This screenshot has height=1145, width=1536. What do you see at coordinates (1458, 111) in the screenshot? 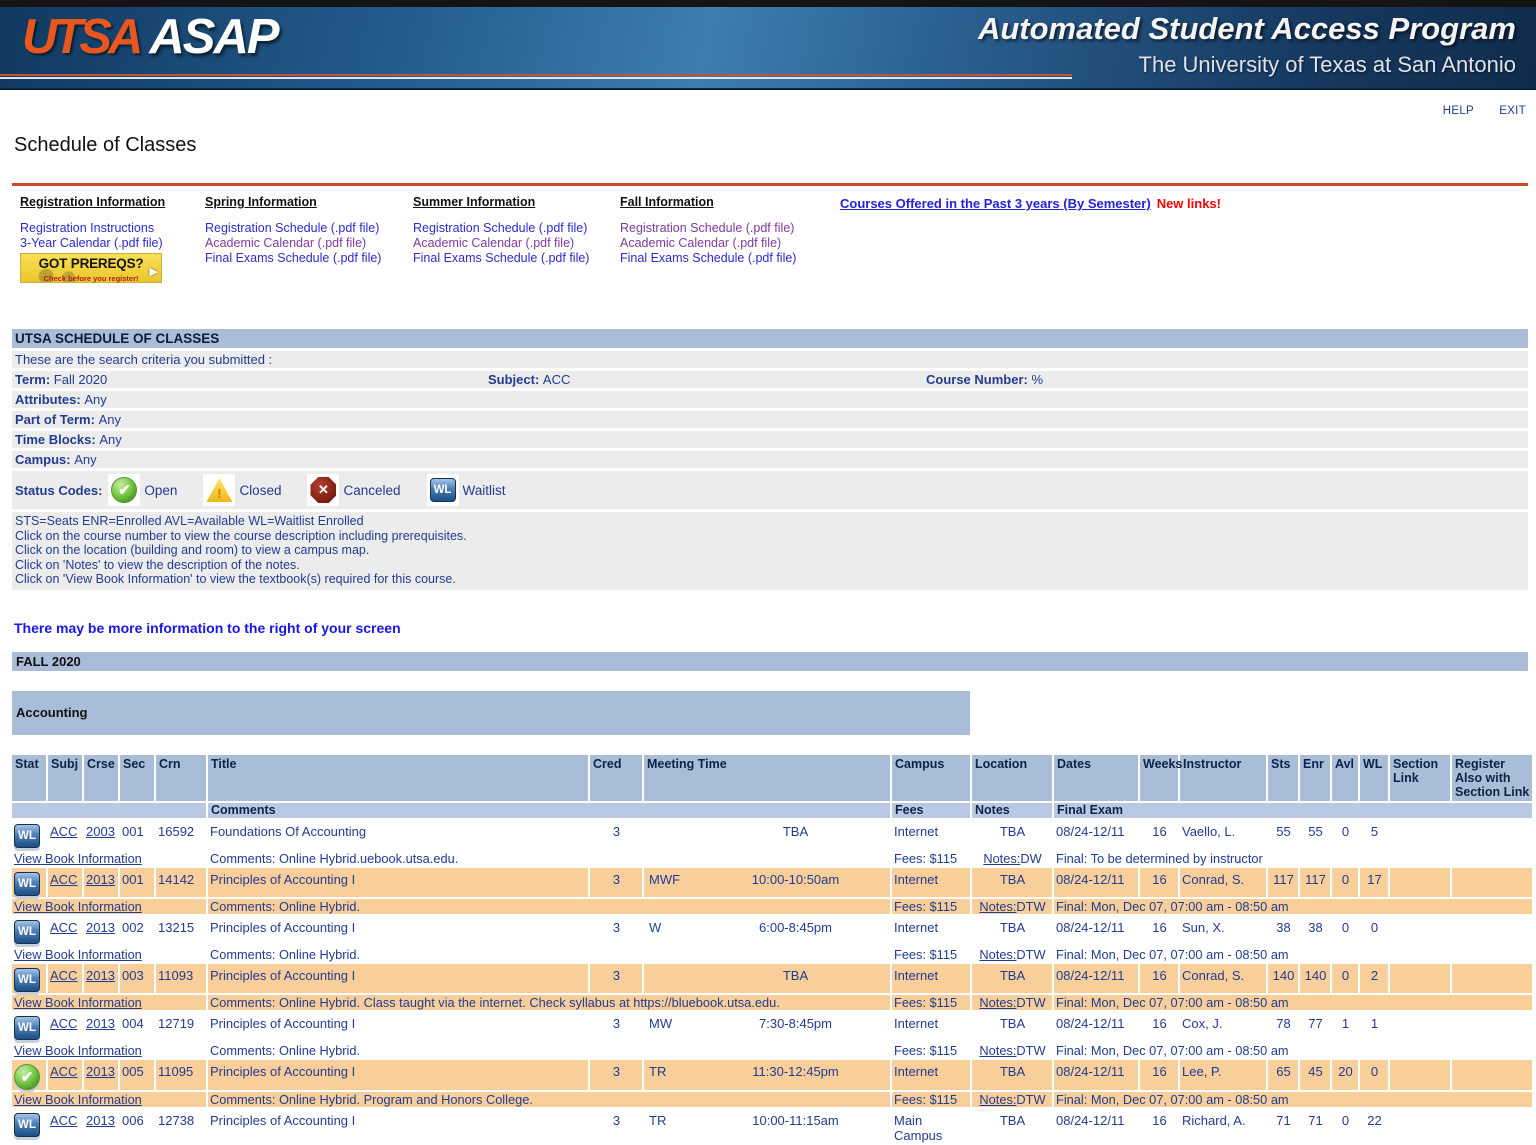
I see `help-link: HELP` at bounding box center [1458, 111].